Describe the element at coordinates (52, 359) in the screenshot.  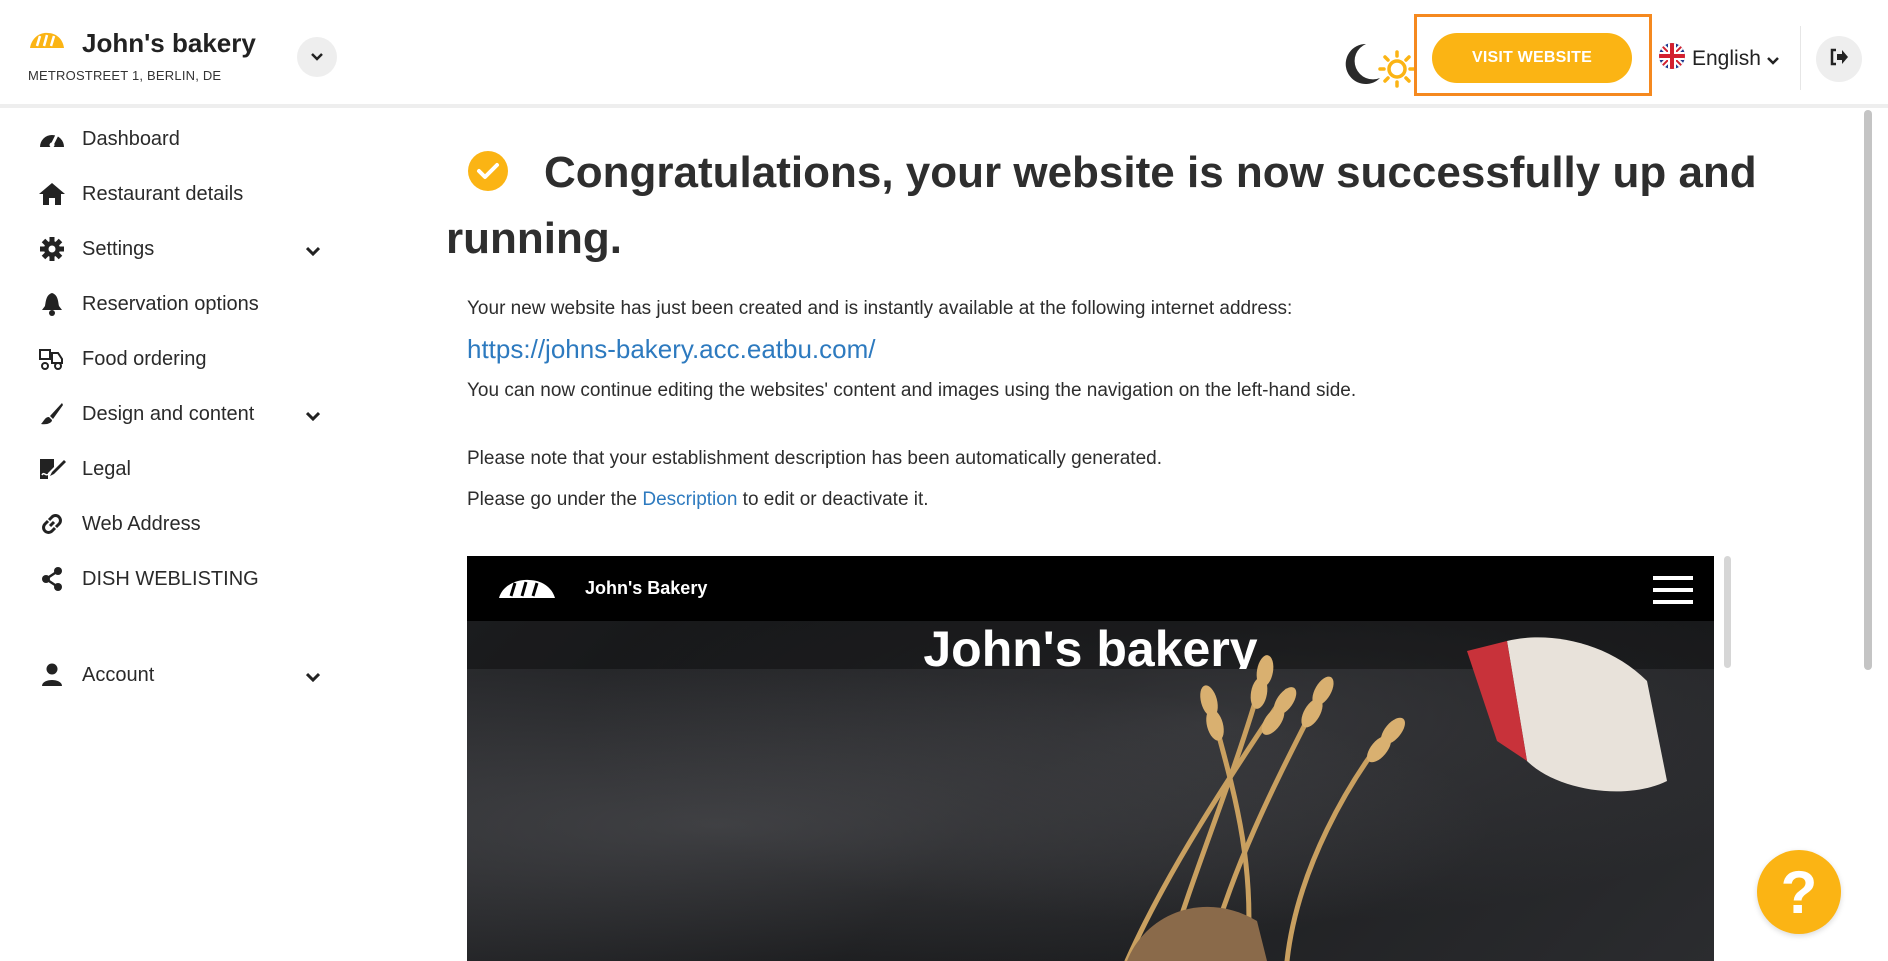
I see `delivery-icon` at that location.